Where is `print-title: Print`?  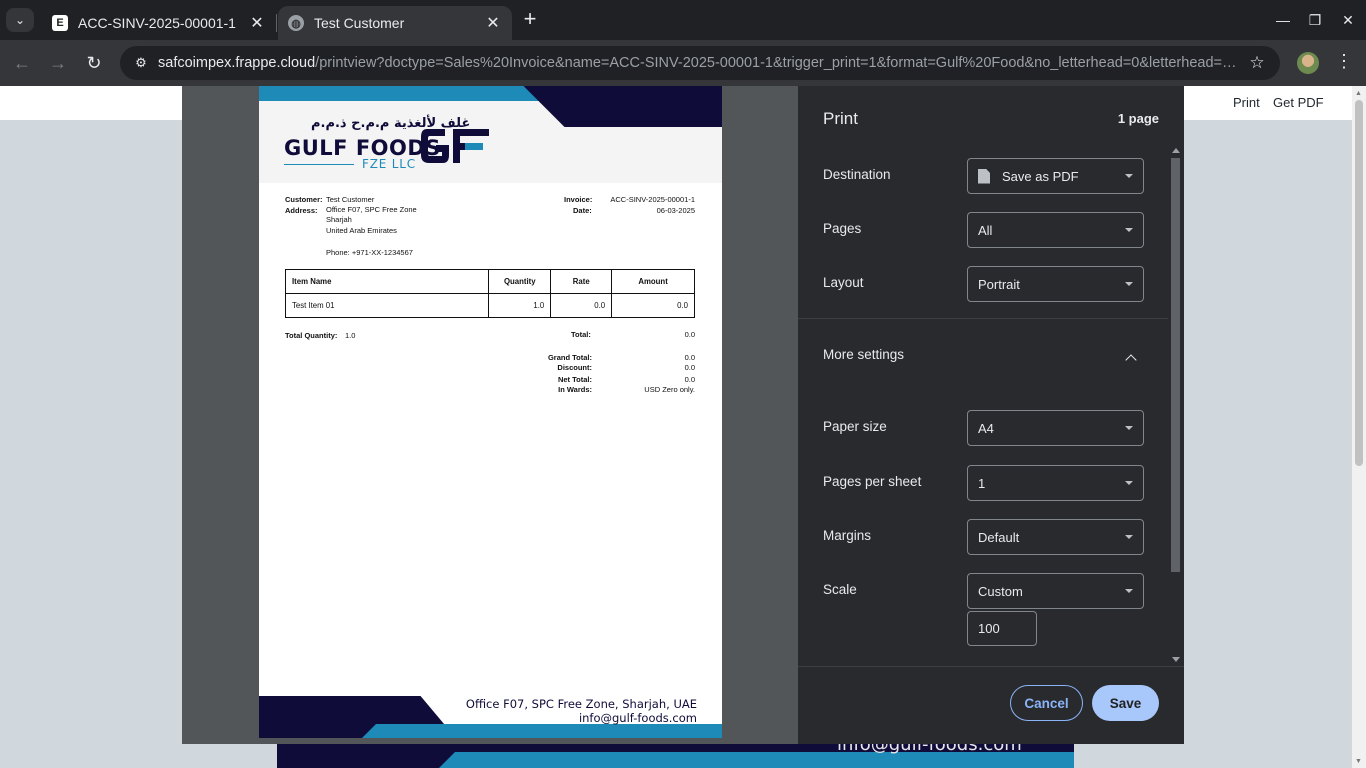 print-title: Print is located at coordinates (840, 118).